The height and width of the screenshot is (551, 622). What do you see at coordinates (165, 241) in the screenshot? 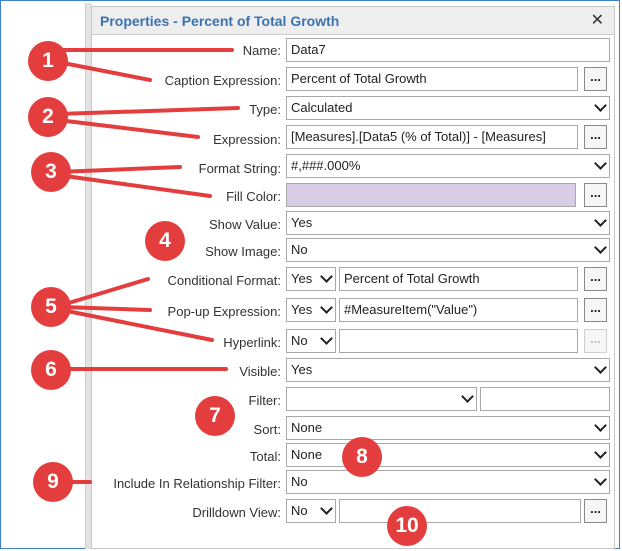
I see `callout-badge-4: 4` at bounding box center [165, 241].